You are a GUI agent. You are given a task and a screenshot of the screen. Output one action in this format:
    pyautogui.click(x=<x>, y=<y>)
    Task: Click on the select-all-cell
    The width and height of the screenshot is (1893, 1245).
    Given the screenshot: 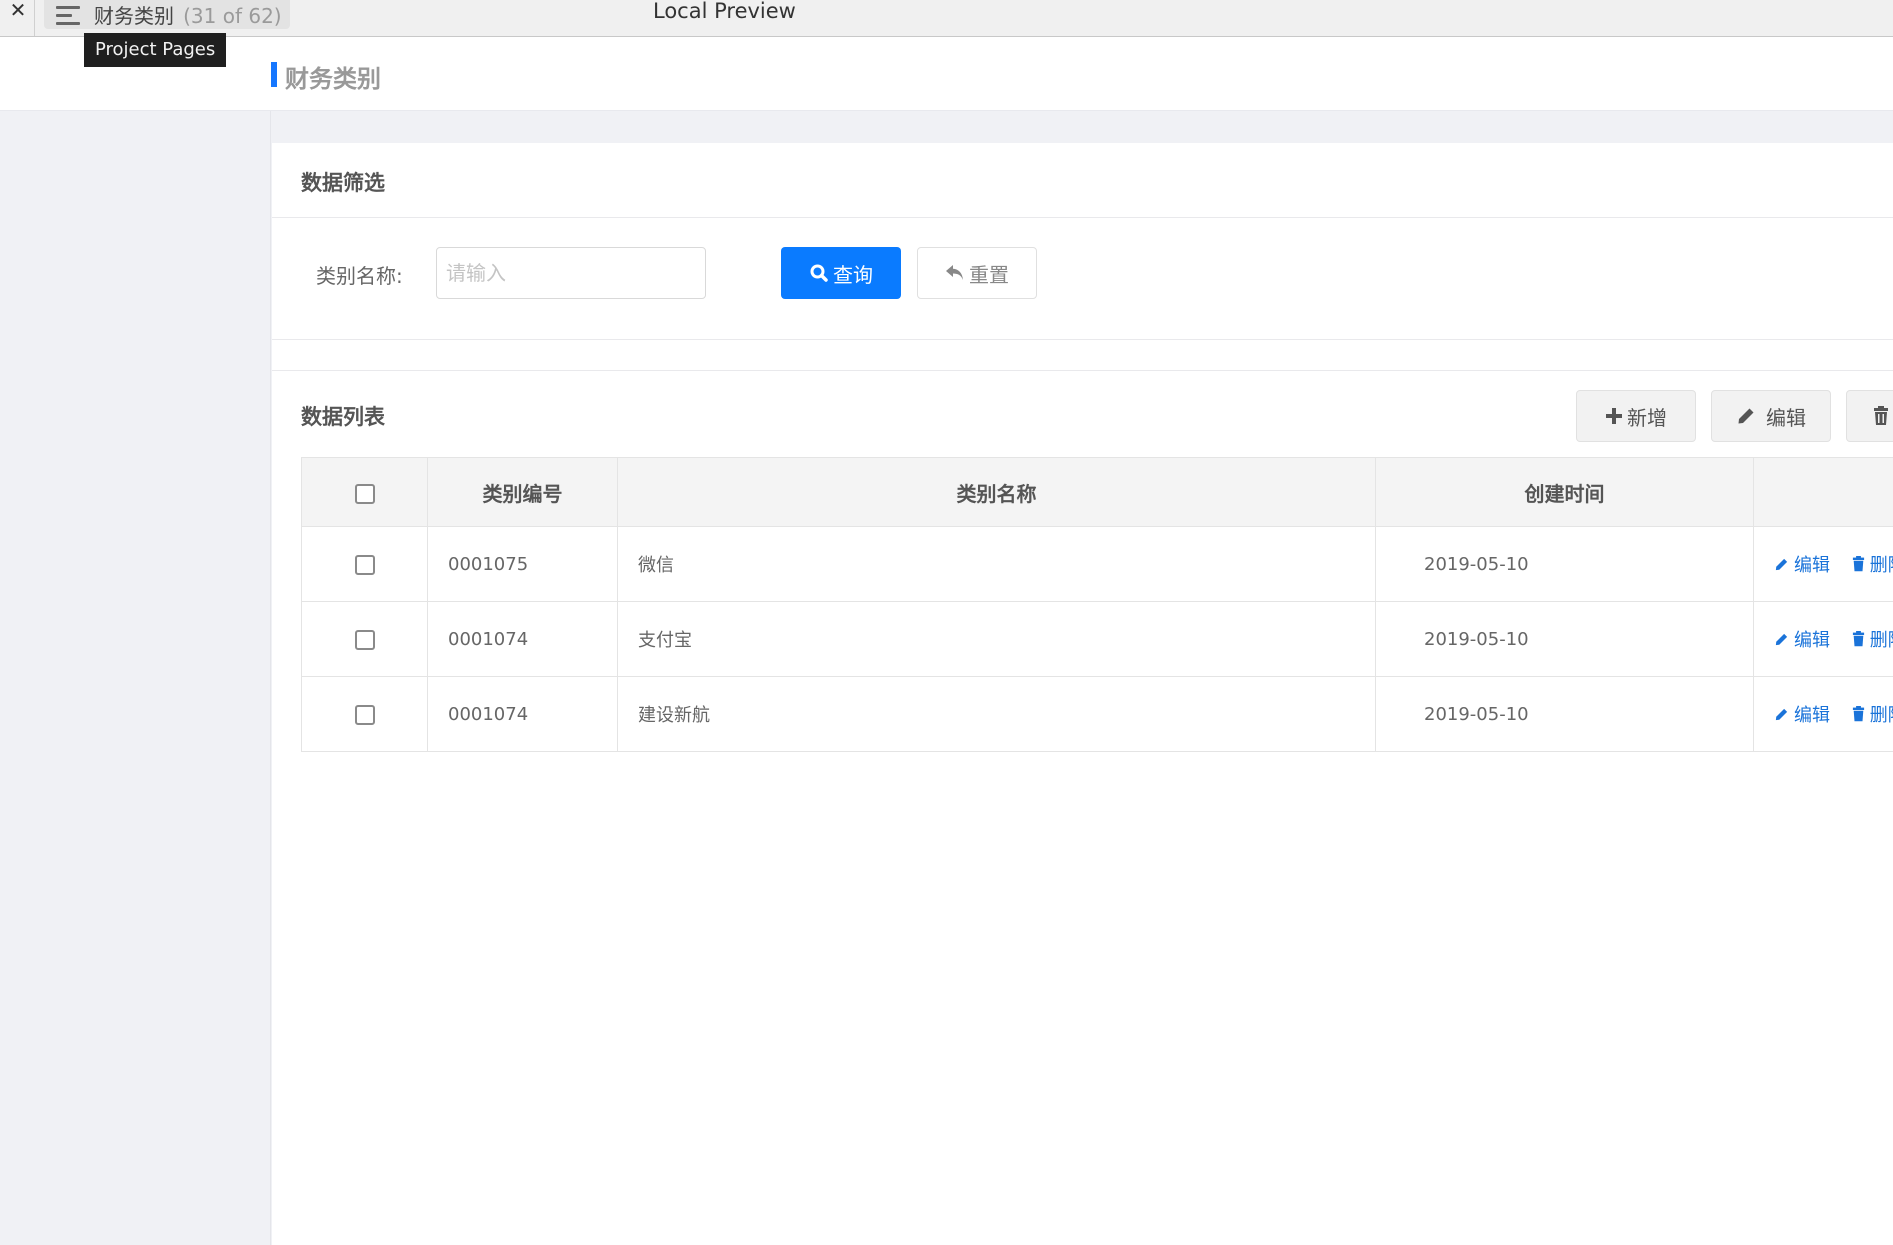 What is the action you would take?
    pyautogui.click(x=364, y=492)
    